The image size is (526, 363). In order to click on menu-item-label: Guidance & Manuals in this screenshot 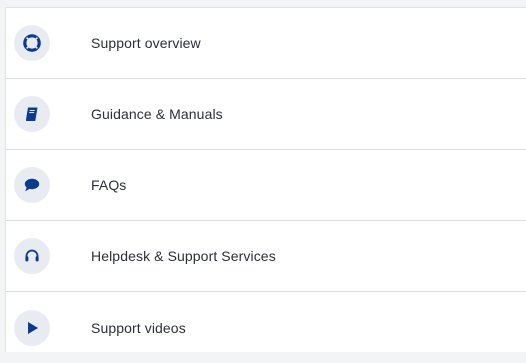, I will do `click(157, 114)`.